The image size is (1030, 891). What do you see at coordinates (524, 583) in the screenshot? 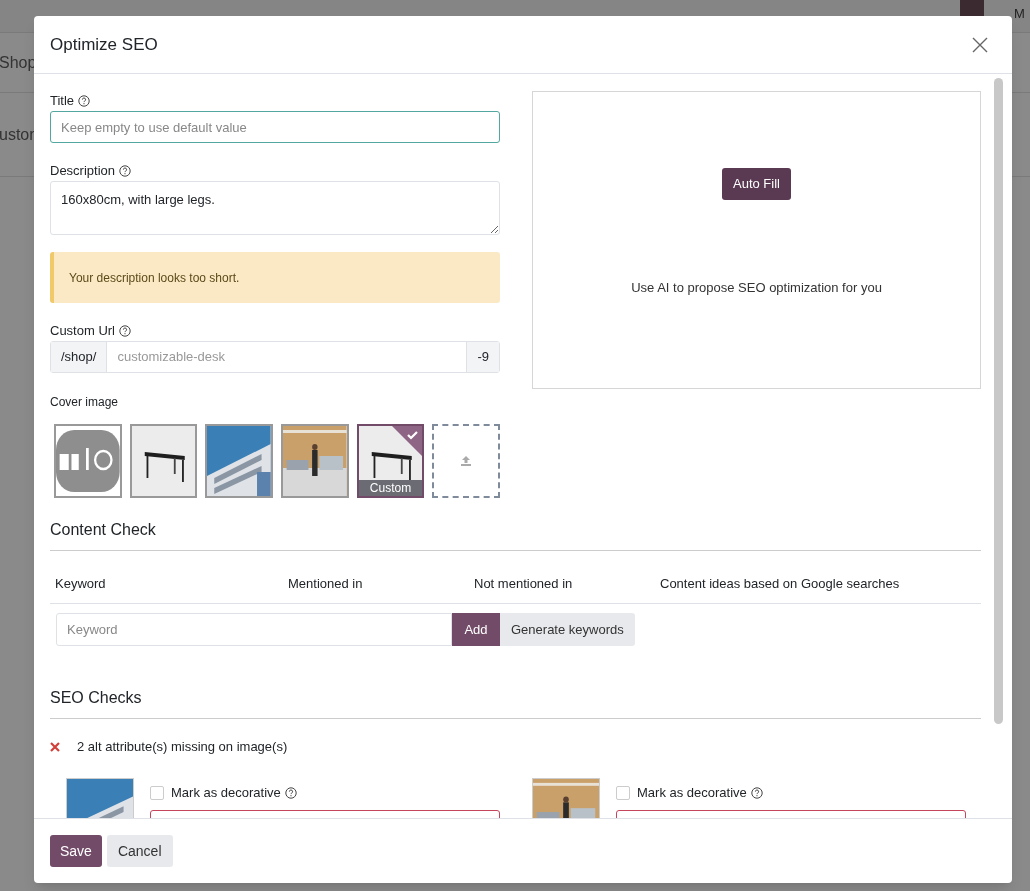
I see `column-header: Not mentioned in` at bounding box center [524, 583].